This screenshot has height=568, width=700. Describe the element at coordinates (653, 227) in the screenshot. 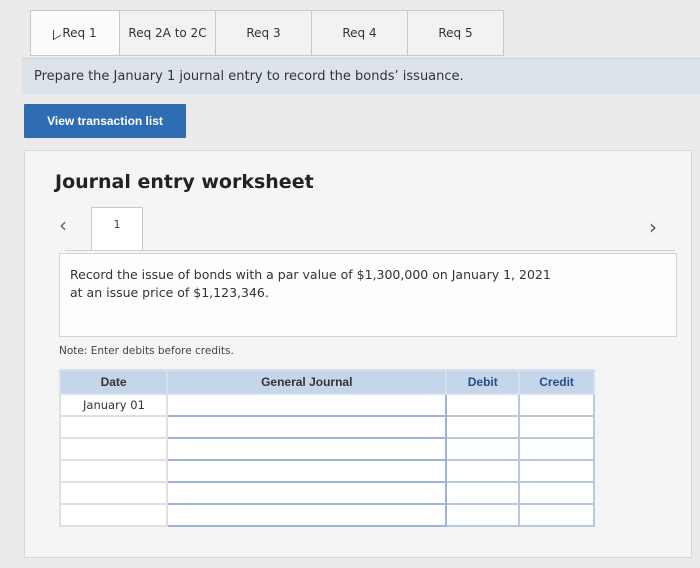

I see `chevron-right-icon: ›` at that location.